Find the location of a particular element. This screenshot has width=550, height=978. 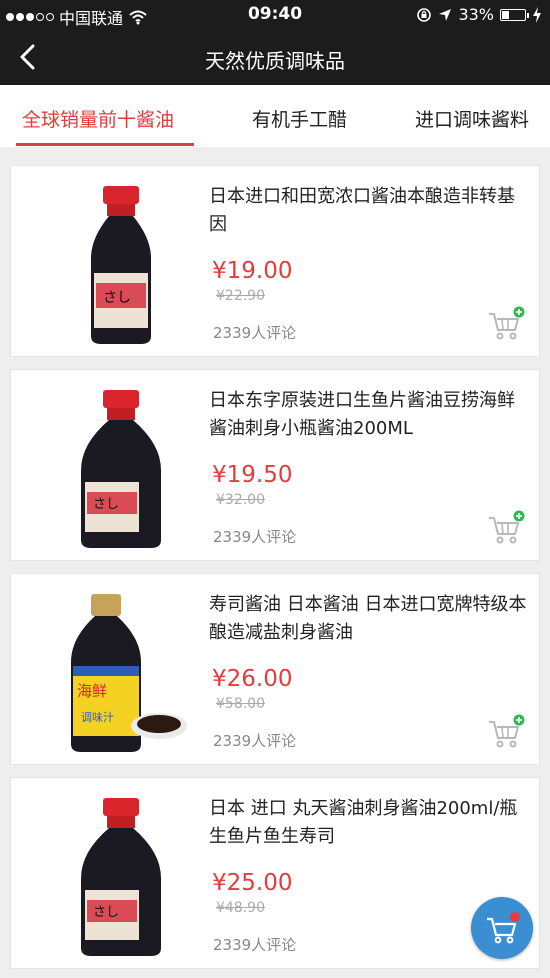

battery-percent: 33% is located at coordinates (476, 14).